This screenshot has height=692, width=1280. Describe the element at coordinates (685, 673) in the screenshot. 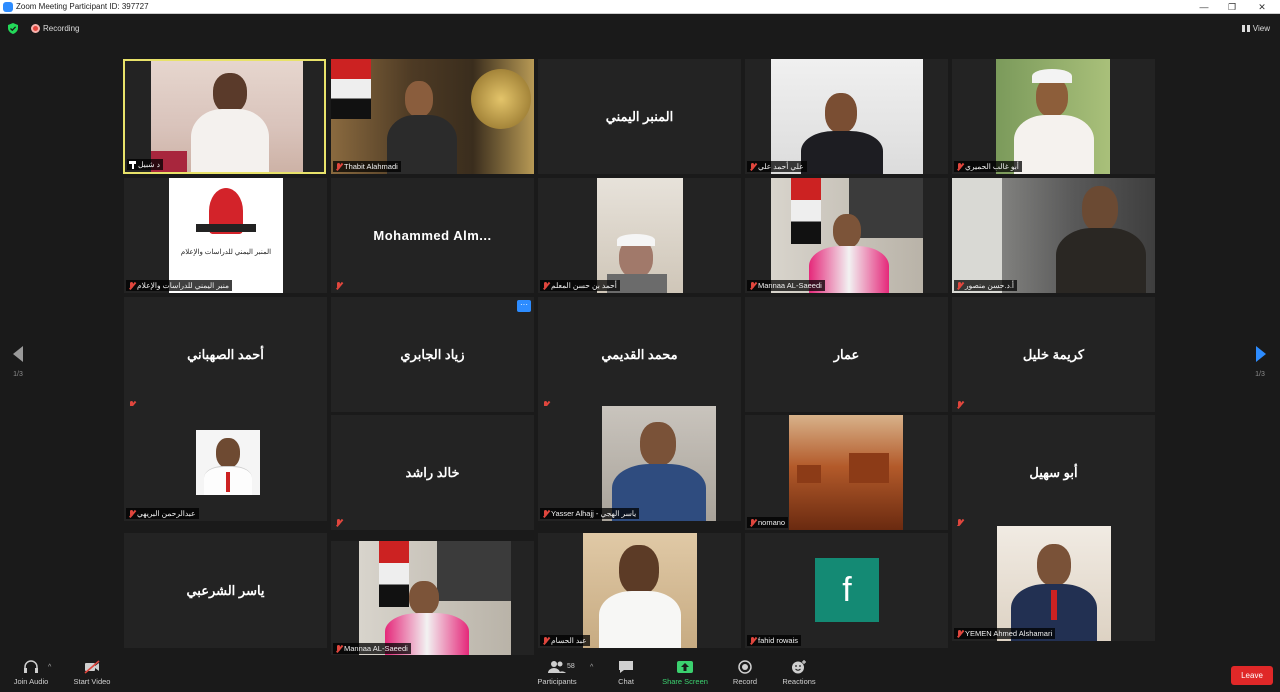

I see `share-screen-button: Share Screen` at that location.